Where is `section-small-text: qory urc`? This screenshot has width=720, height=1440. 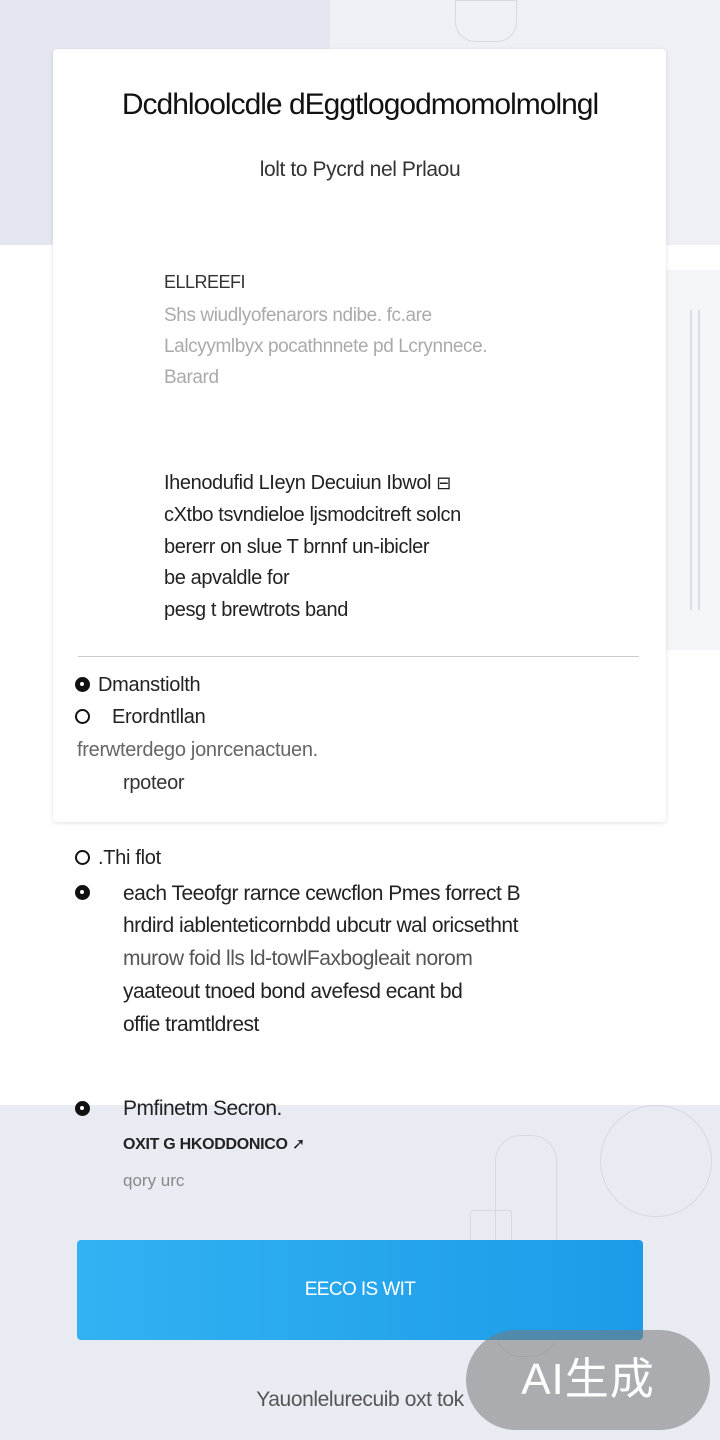 section-small-text: qory urc is located at coordinates (154, 1180).